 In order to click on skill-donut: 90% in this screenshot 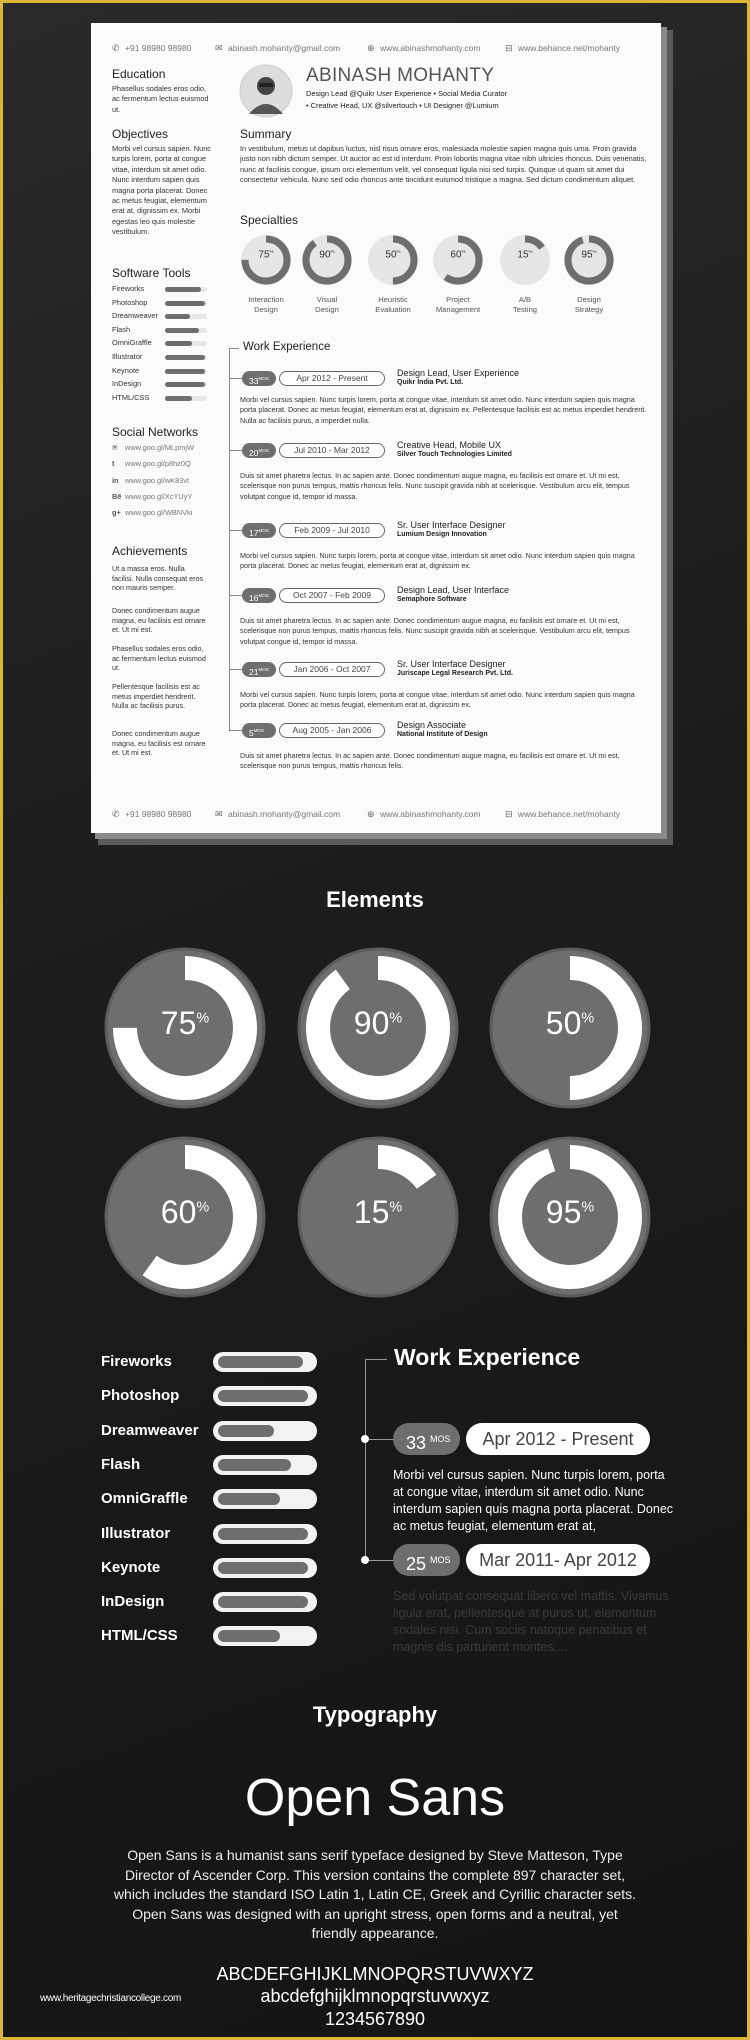, I will do `click(378, 1028)`.